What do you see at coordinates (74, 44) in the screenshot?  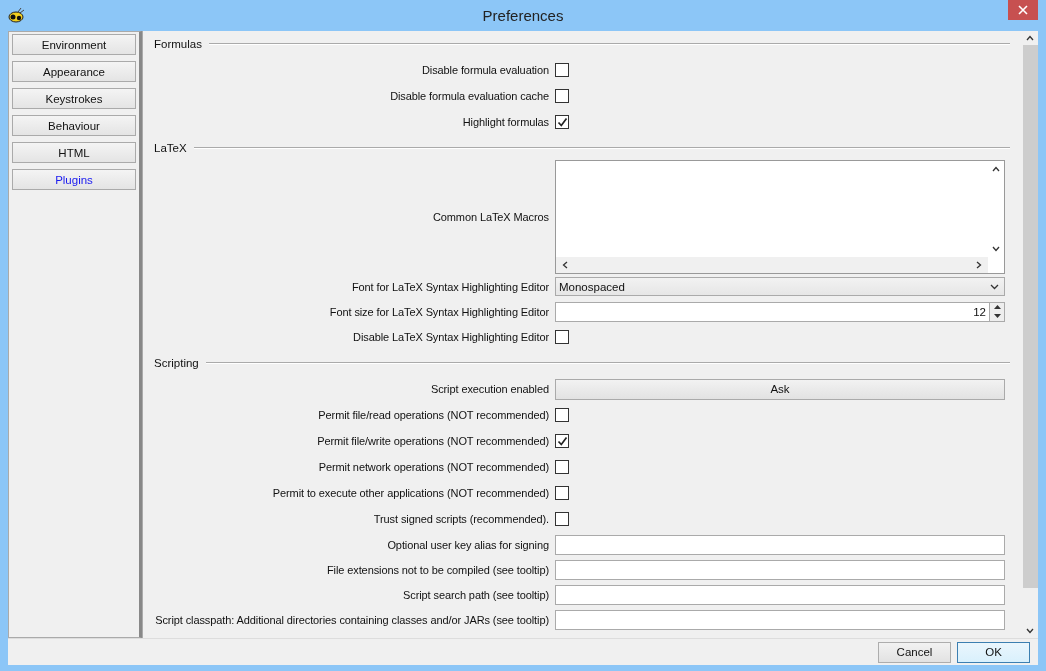 I see `category-button: Environment` at bounding box center [74, 44].